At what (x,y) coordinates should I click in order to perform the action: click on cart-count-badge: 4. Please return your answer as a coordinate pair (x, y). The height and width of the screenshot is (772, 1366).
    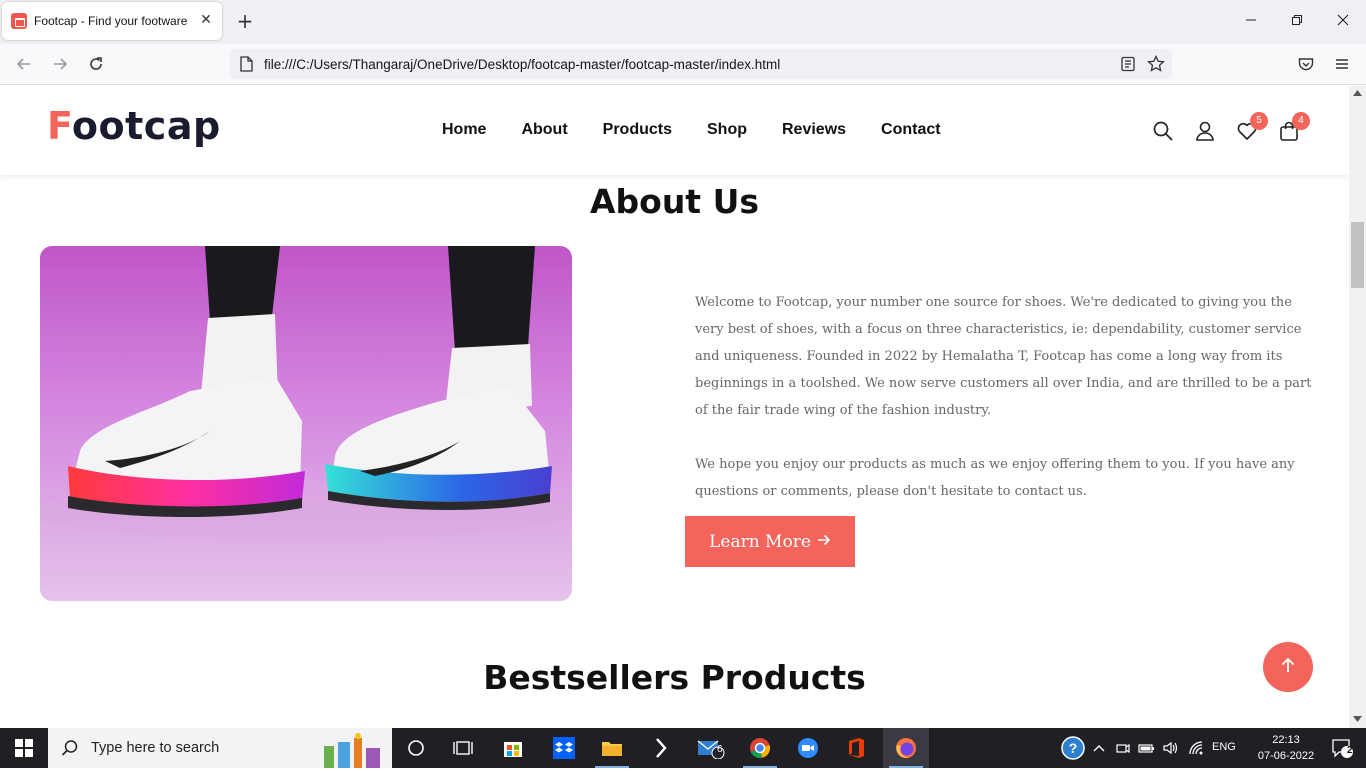
    Looking at the image, I should click on (1301, 121).